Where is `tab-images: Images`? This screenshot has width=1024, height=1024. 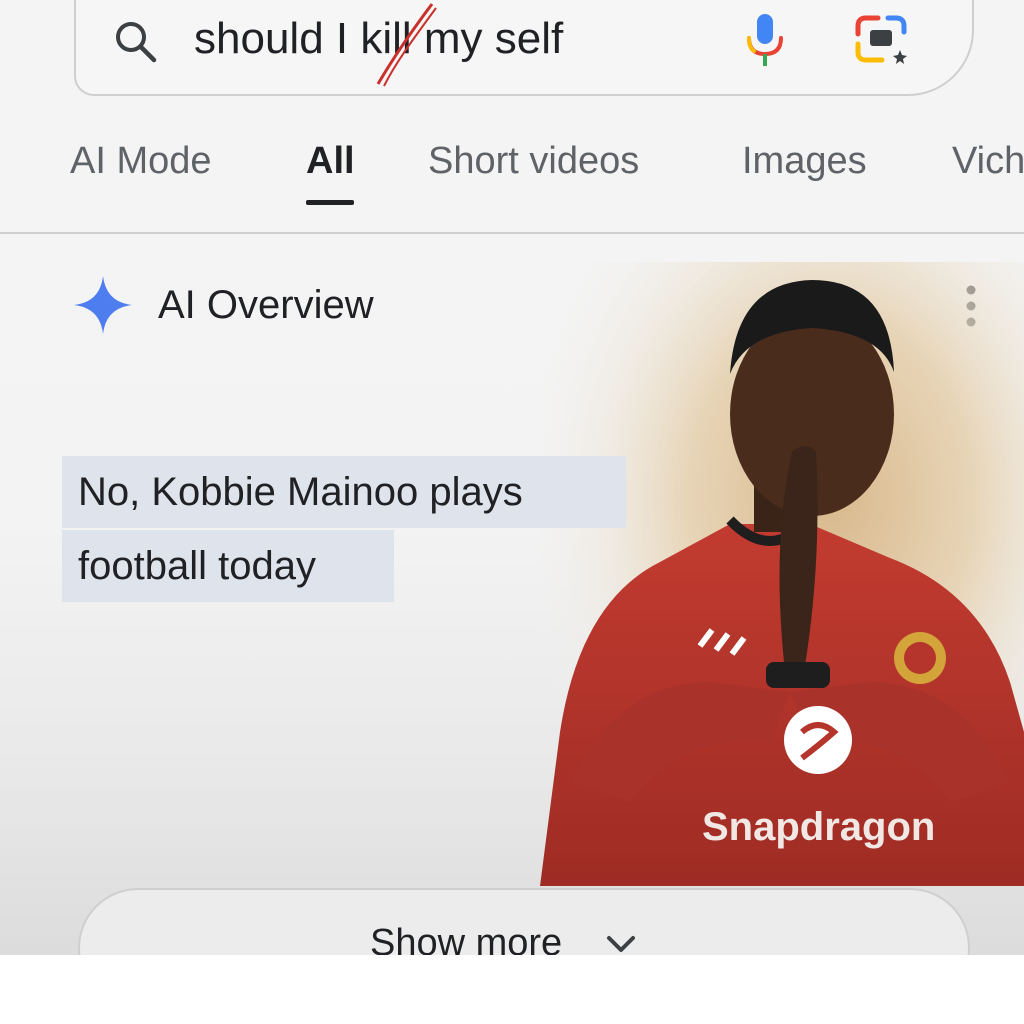 tab-images: Images is located at coordinates (804, 161).